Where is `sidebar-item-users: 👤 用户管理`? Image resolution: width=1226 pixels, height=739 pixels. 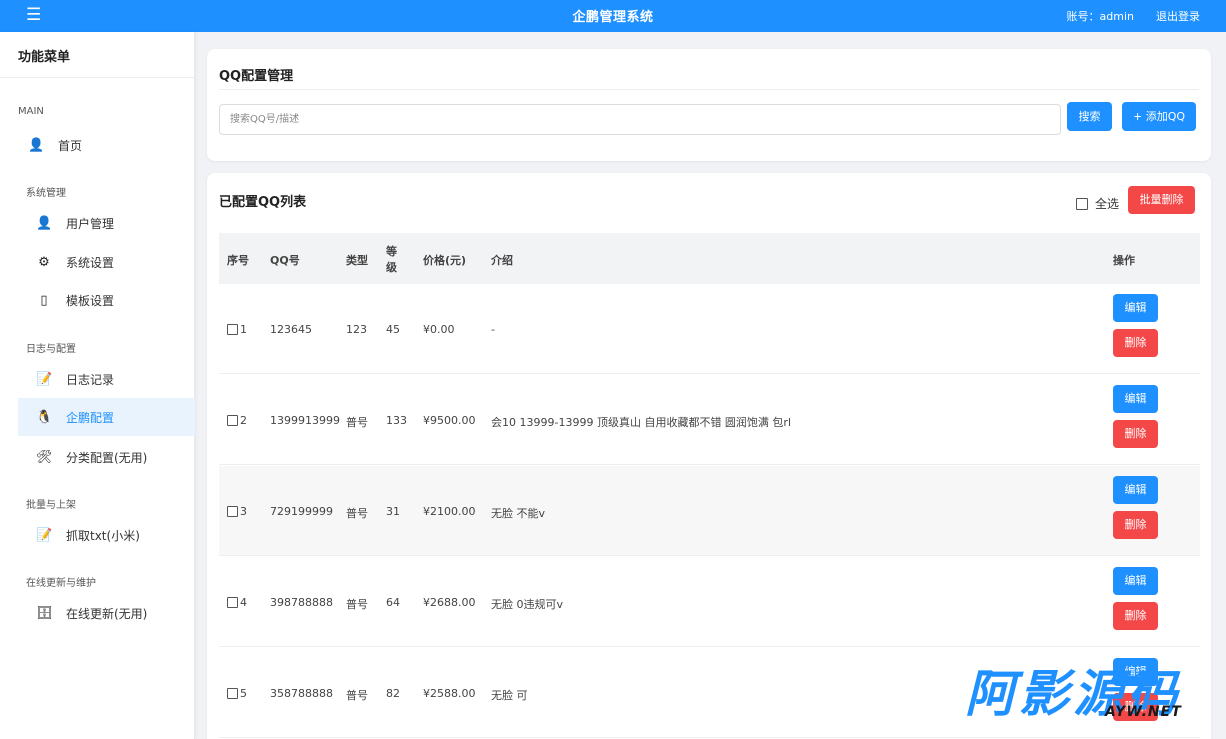 sidebar-item-users: 👤 用户管理 is located at coordinates (110, 223).